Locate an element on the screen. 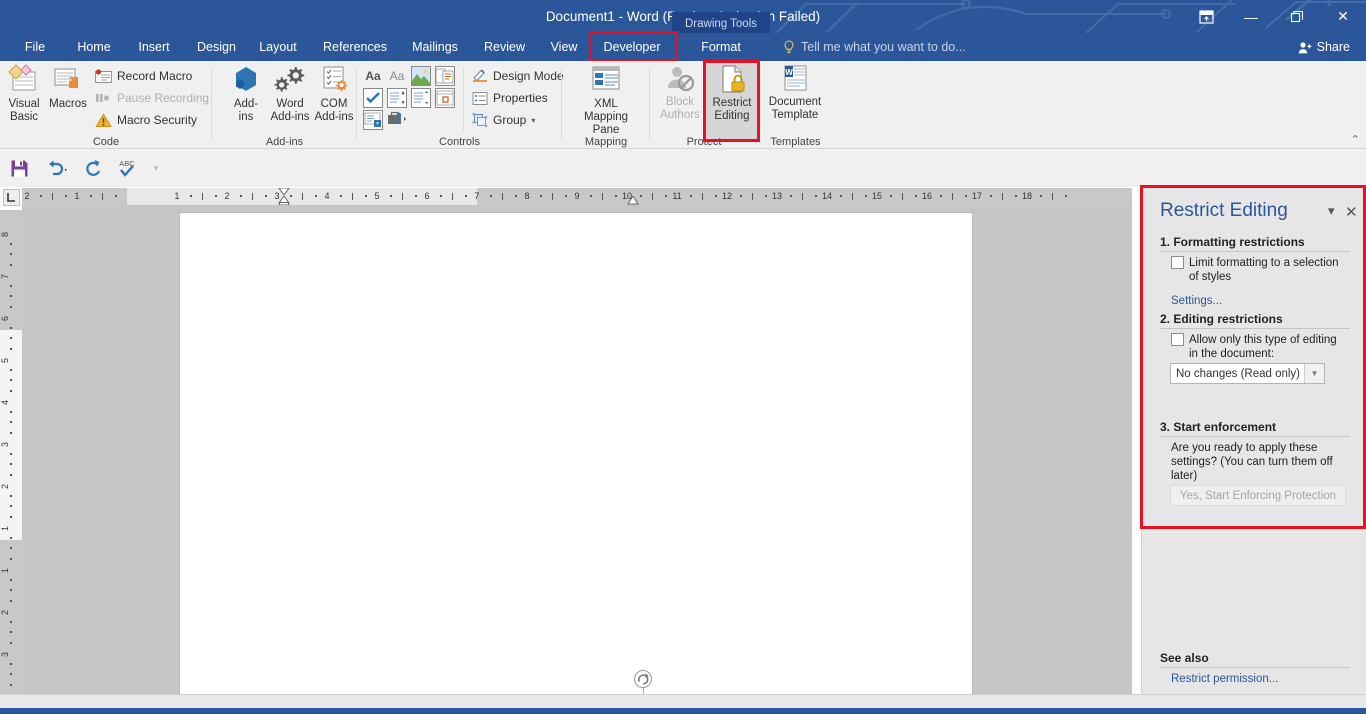  macro-security-button: Macro Security is located at coordinates (146, 120).